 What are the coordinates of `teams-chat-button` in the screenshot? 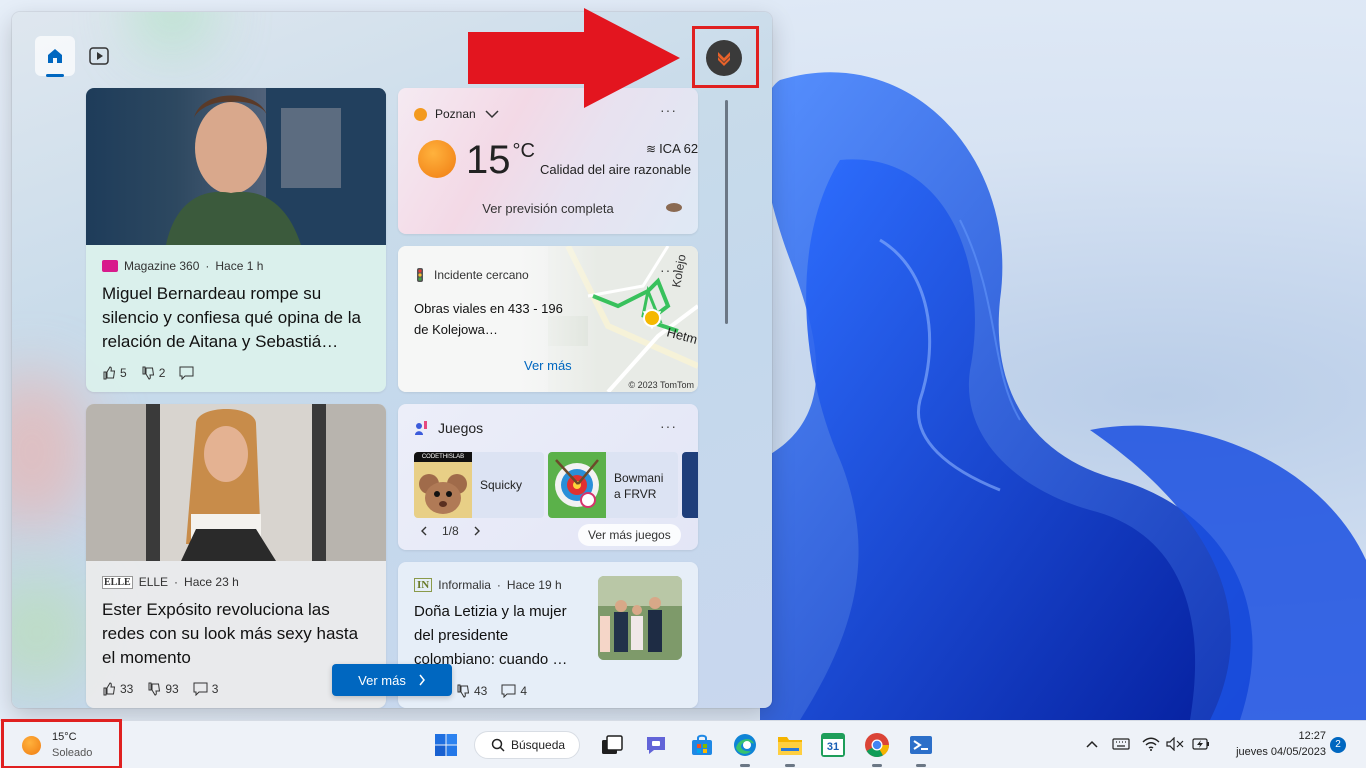 It's located at (656, 745).